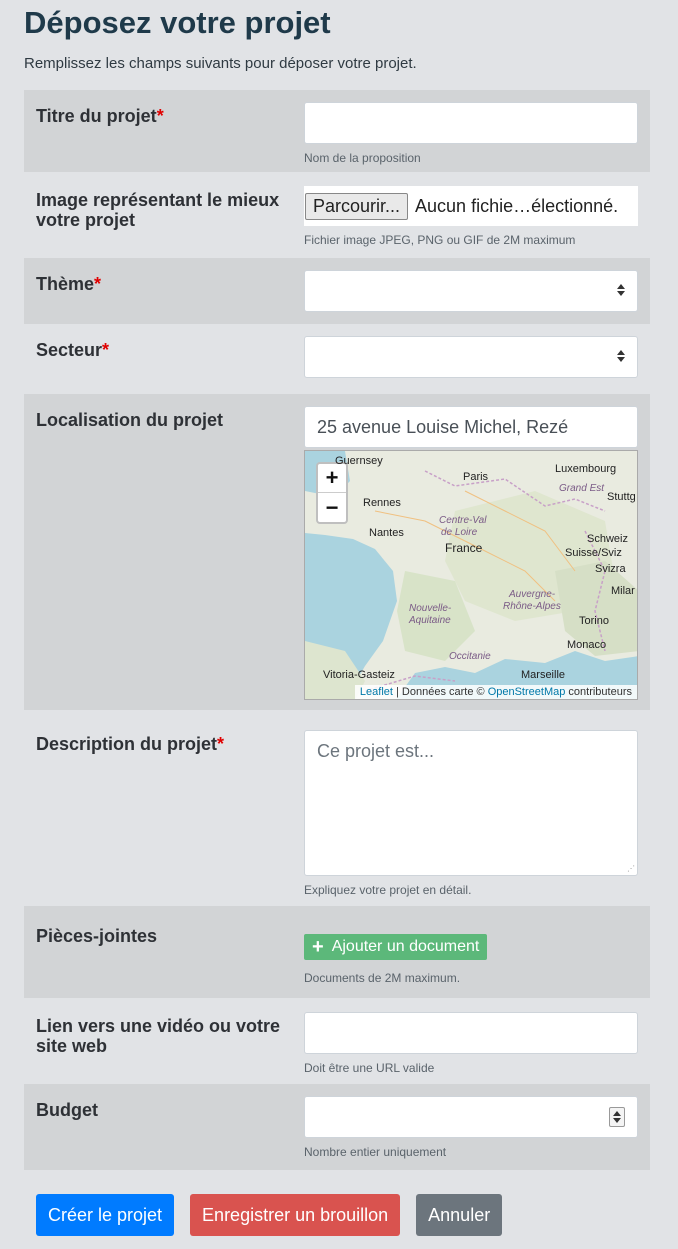 The height and width of the screenshot is (1249, 678). Describe the element at coordinates (65, 284) in the screenshot. I see `label-theme-text: Thème` at that location.